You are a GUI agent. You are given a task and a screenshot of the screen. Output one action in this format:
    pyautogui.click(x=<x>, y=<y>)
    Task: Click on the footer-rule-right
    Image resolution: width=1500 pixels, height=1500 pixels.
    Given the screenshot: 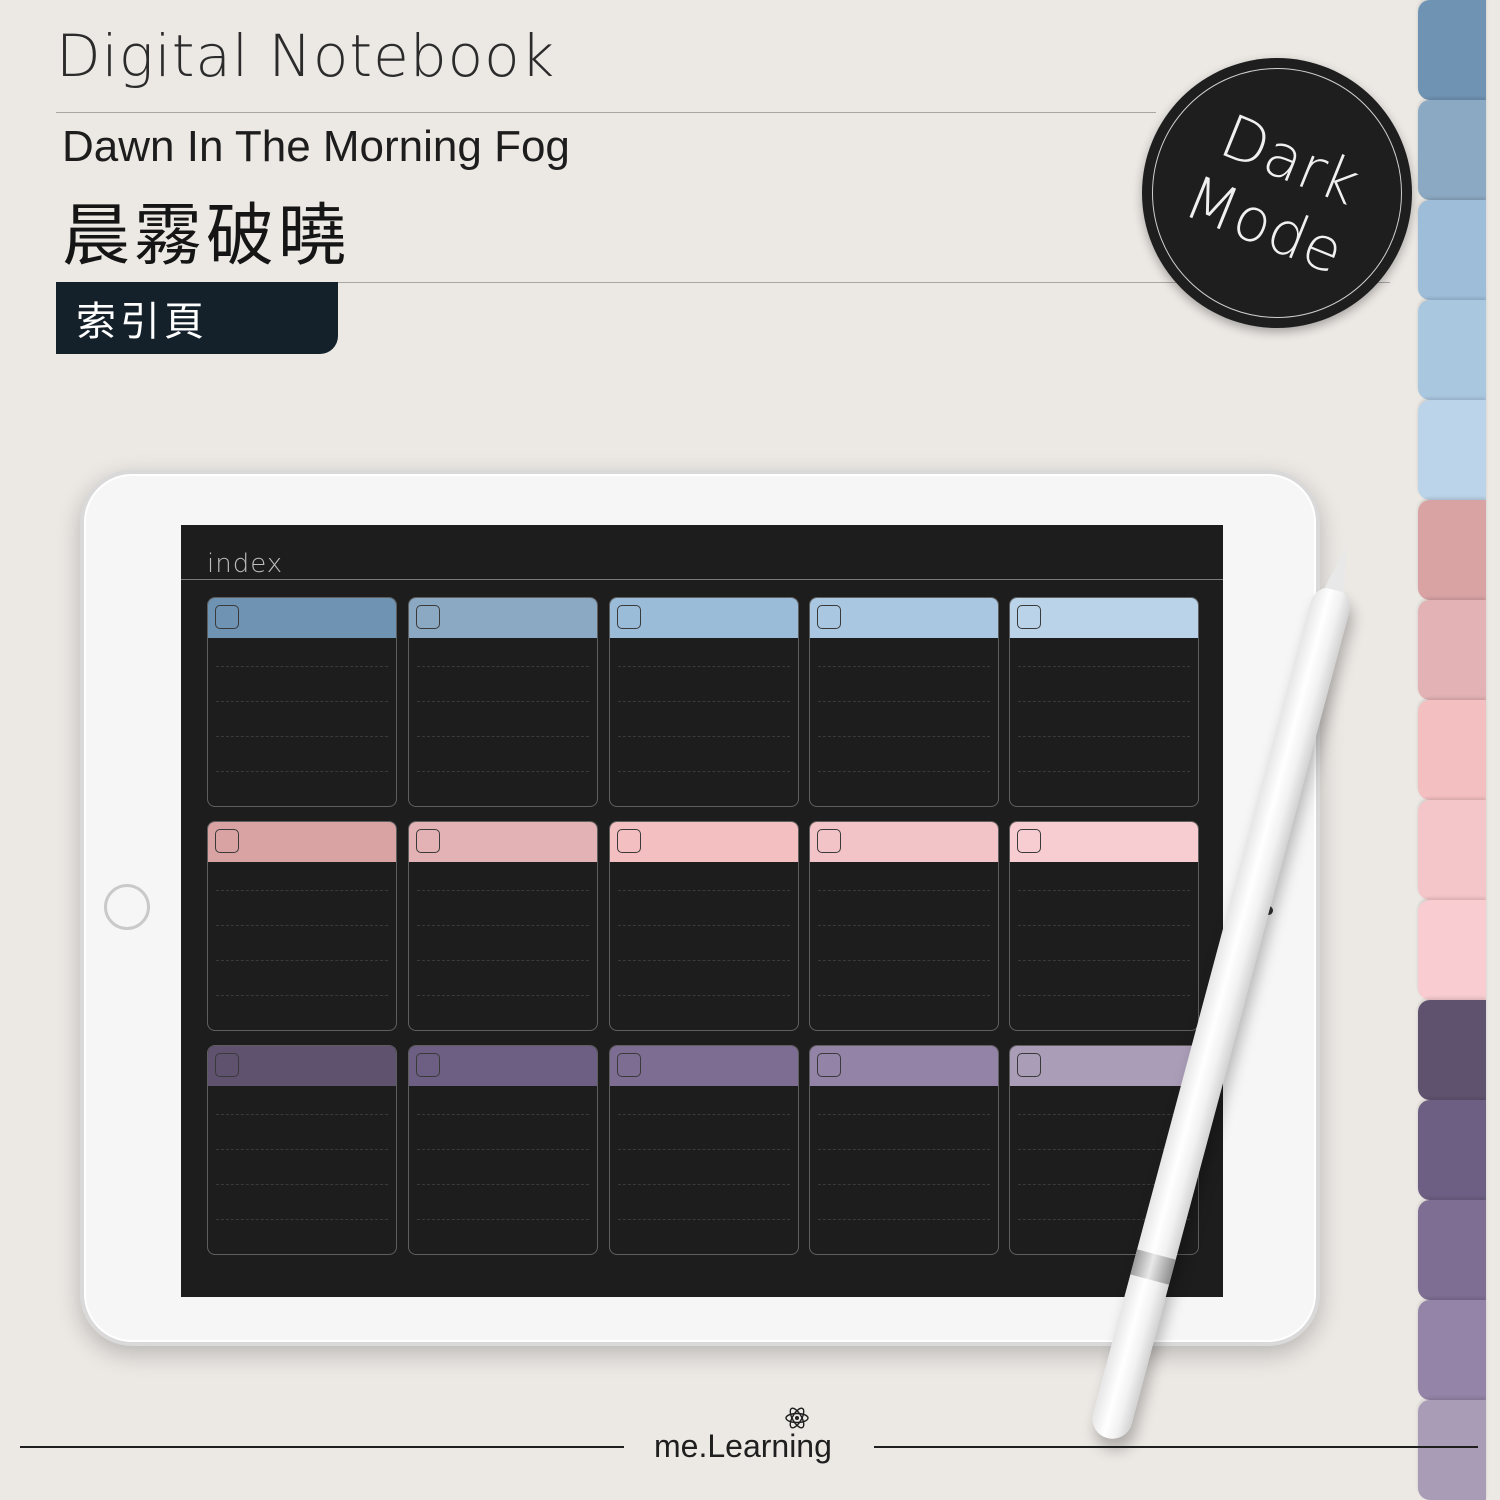 What is the action you would take?
    pyautogui.click(x=1176, y=1447)
    